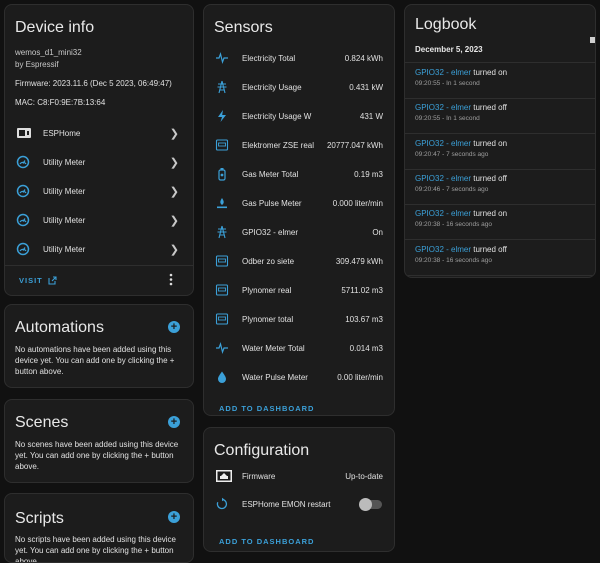 The width and height of the screenshot is (600, 563). Describe the element at coordinates (299, 377) in the screenshot. I see `sensor-row: Water Pulse Meter 0.00 liter/min` at that location.